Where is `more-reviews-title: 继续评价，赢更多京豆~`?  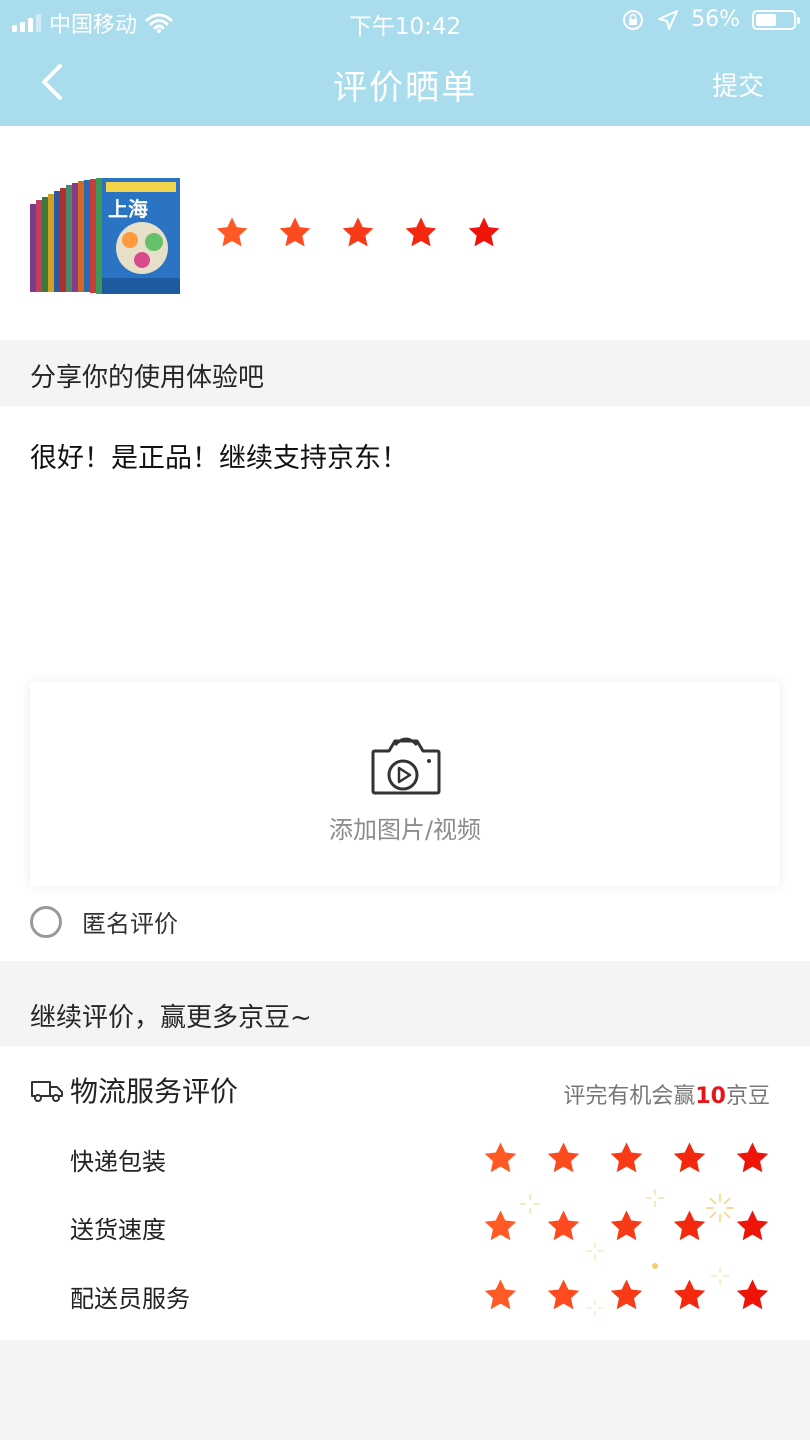
more-reviews-title: 继续评价，赢更多京豆~ is located at coordinates (171, 1018).